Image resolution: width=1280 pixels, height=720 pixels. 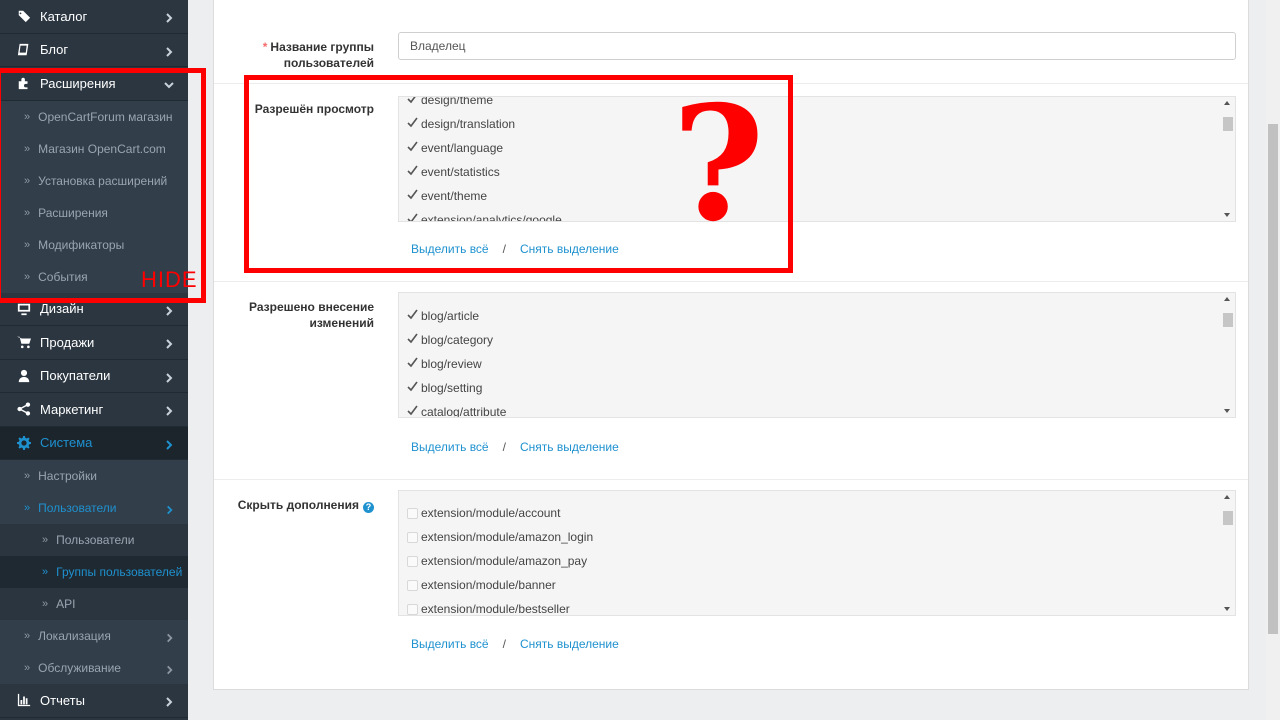 I want to click on checkbox-item: extension/module/account, so click(x=483, y=513).